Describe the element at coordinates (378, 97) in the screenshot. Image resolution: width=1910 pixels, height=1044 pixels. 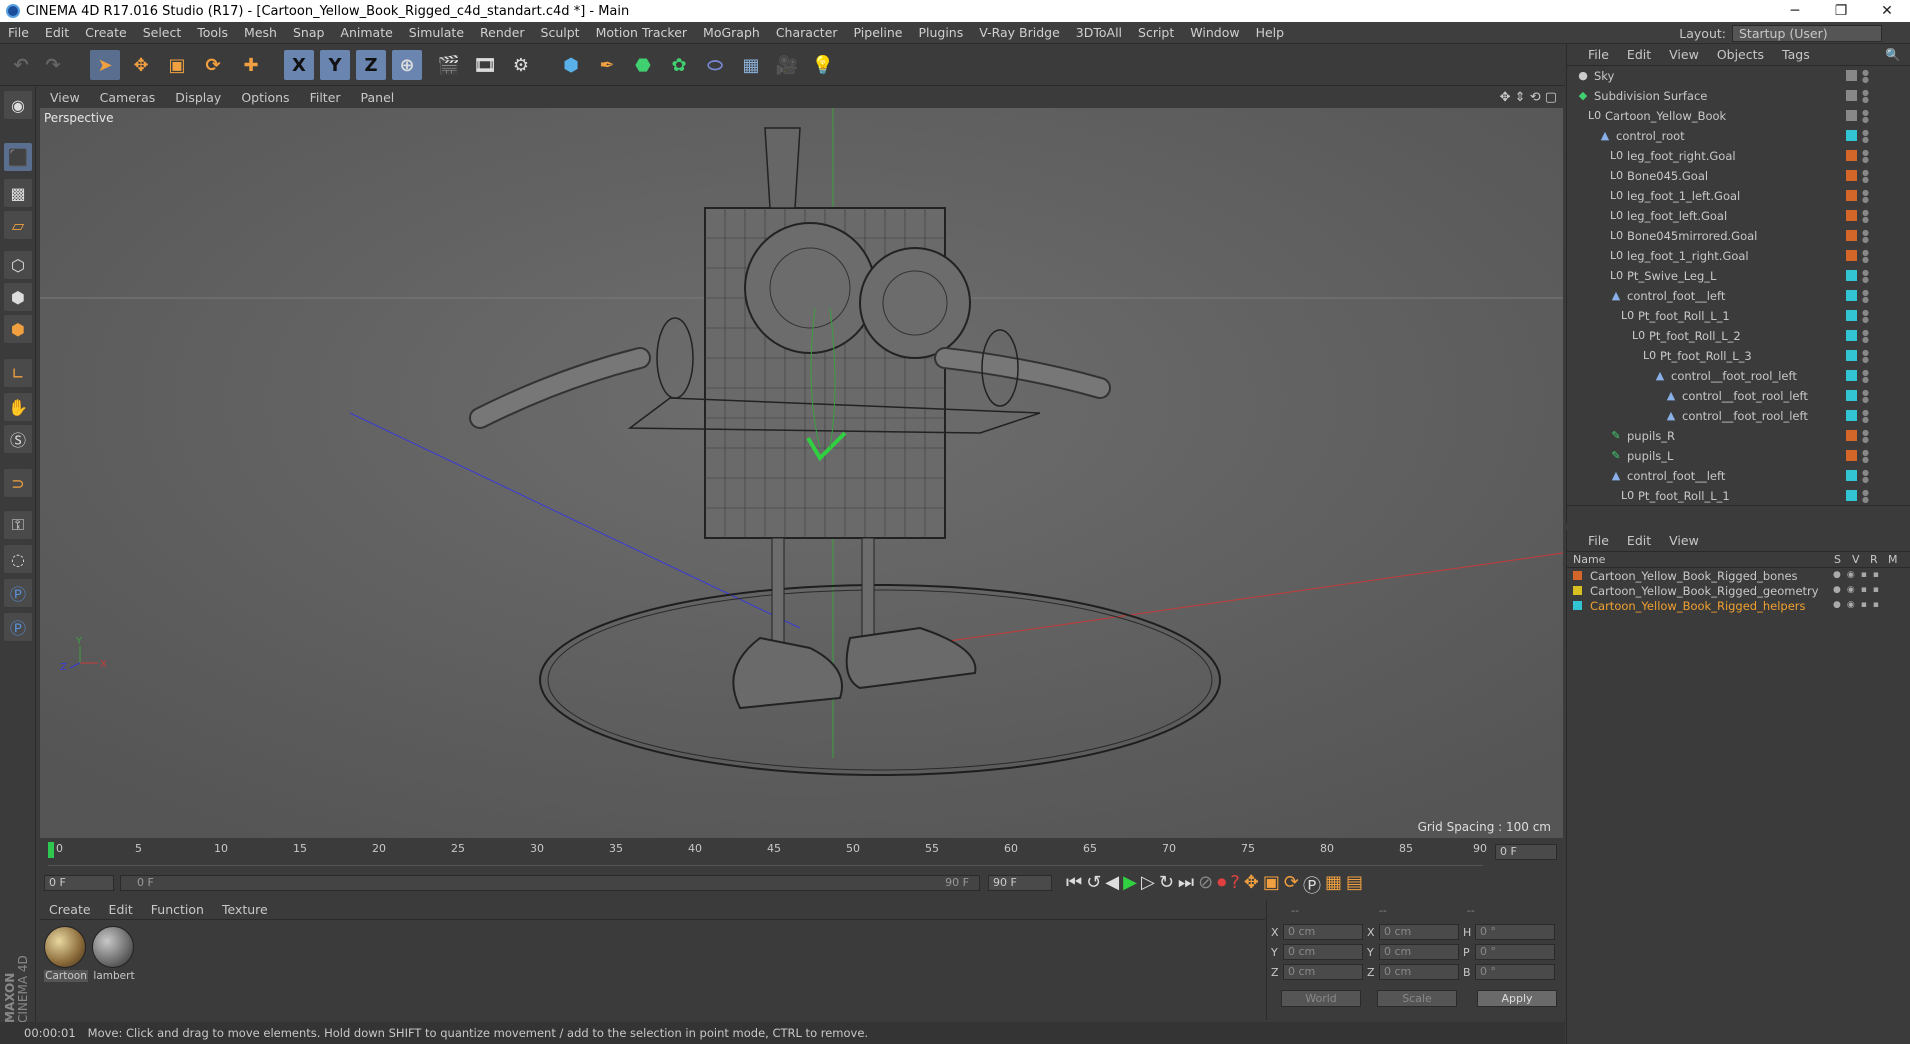
I see `viewport-menu-panel: Panel` at that location.